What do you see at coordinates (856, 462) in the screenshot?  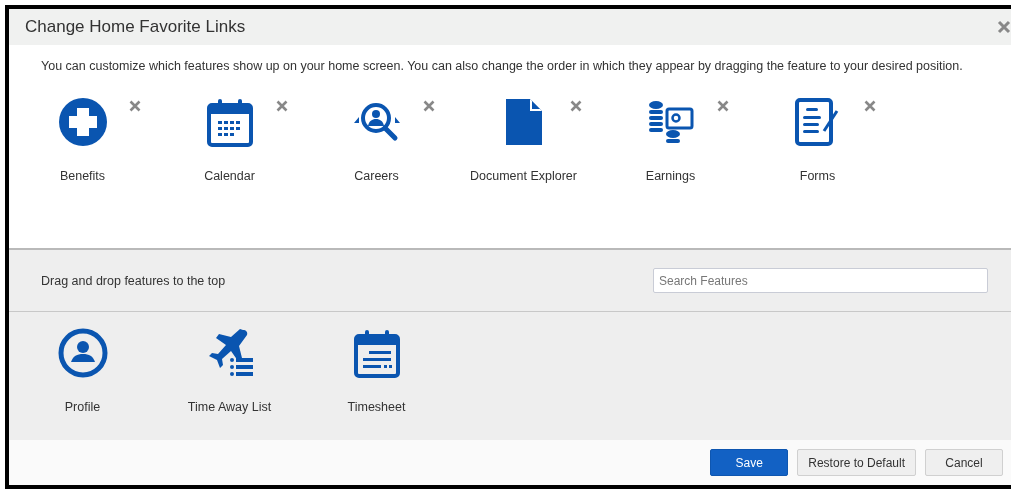 I see `dialog-button: Restore to Default` at bounding box center [856, 462].